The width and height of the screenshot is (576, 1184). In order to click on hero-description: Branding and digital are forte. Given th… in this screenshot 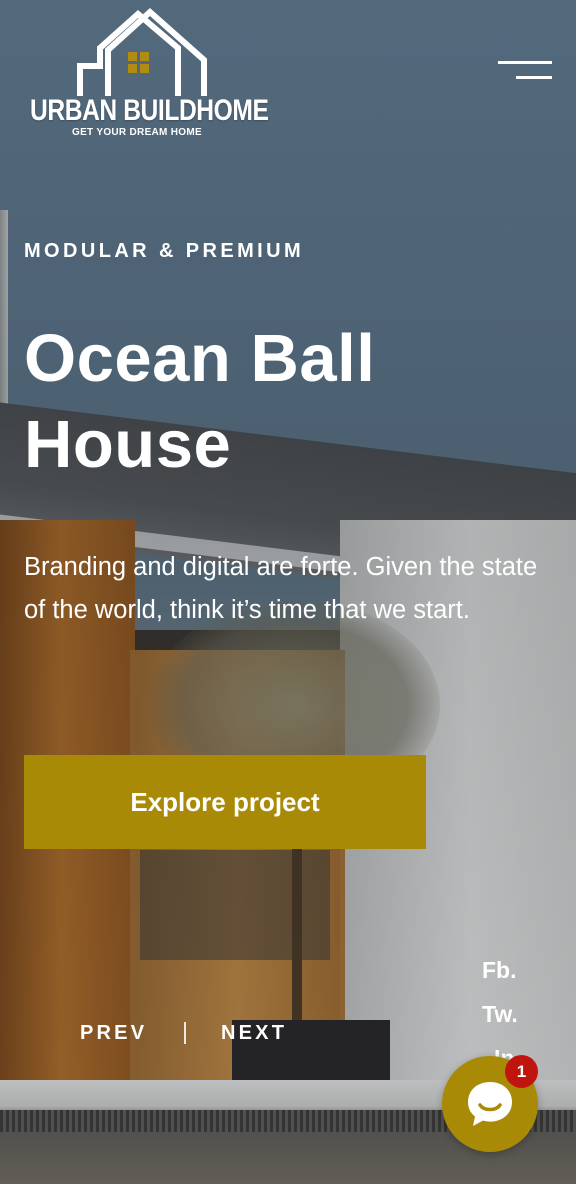, I will do `click(281, 588)`.